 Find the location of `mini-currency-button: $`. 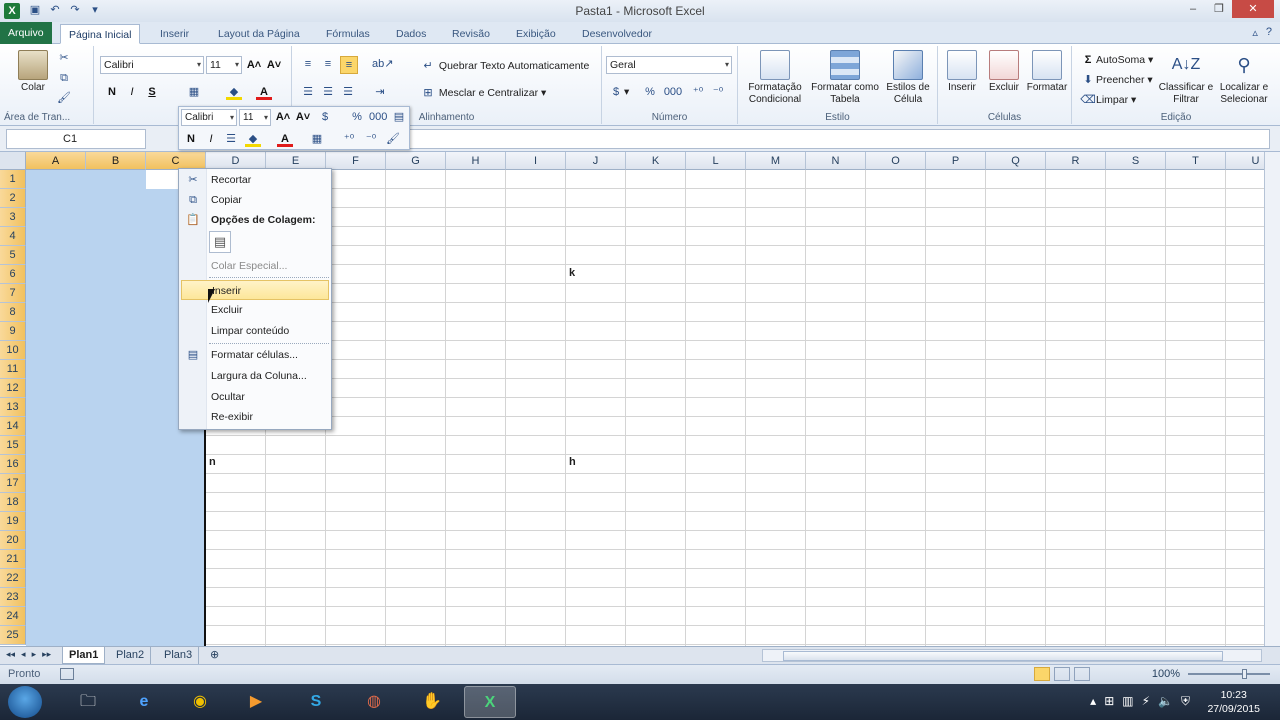

mini-currency-button: $ is located at coordinates (325, 117).